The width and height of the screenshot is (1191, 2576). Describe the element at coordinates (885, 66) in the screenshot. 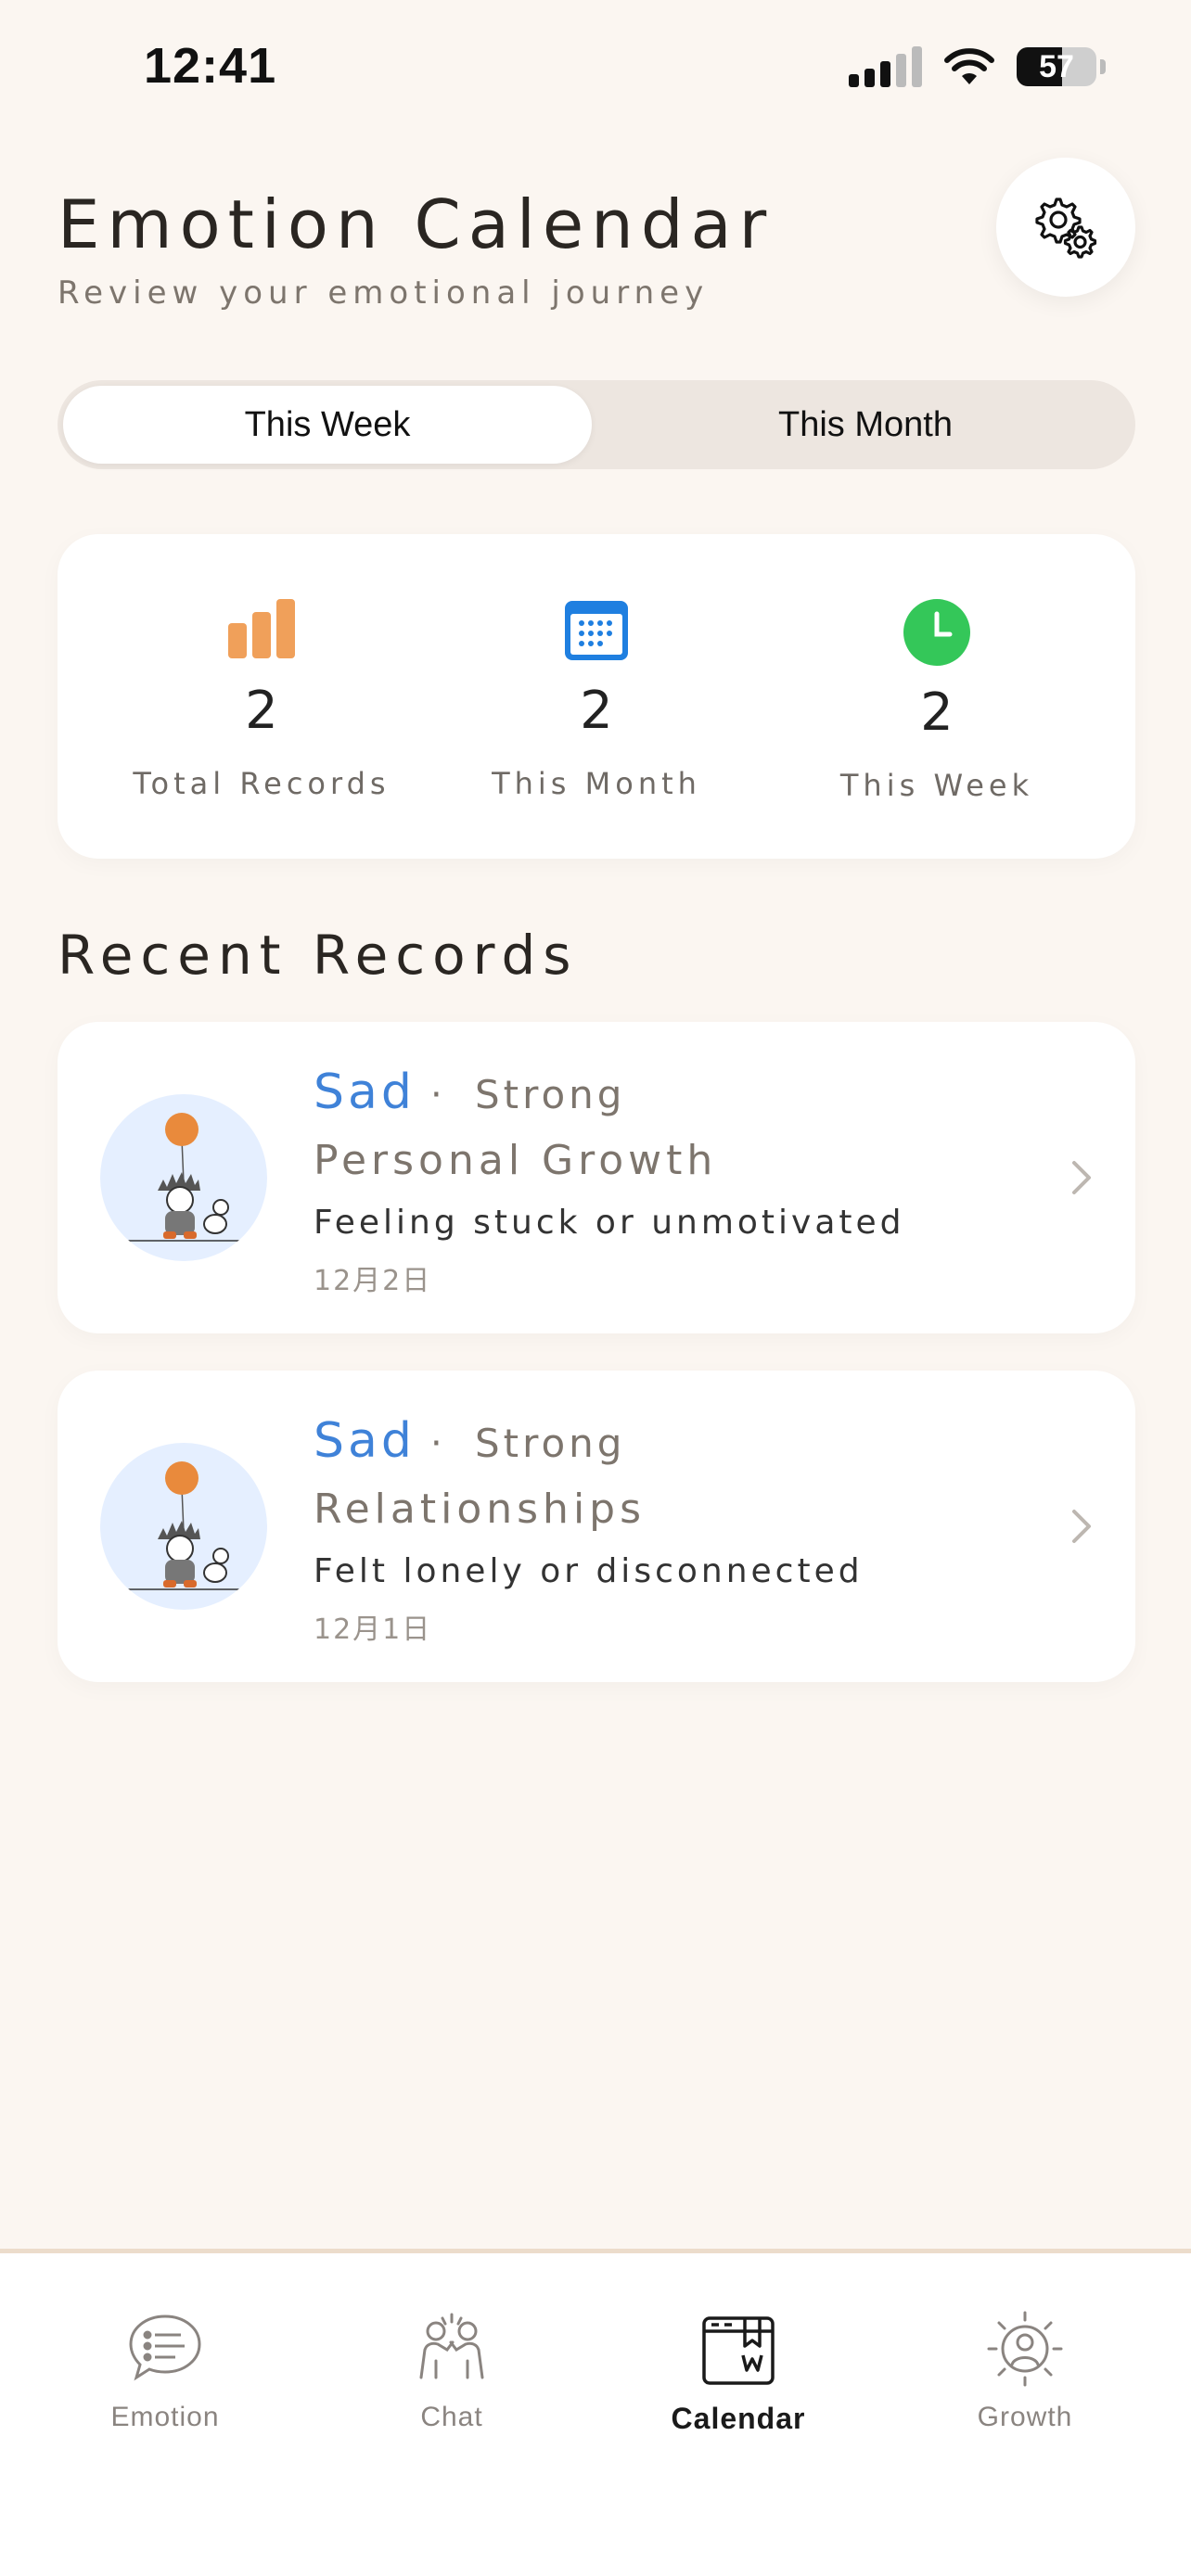

I see `cellular-signal-icon` at that location.